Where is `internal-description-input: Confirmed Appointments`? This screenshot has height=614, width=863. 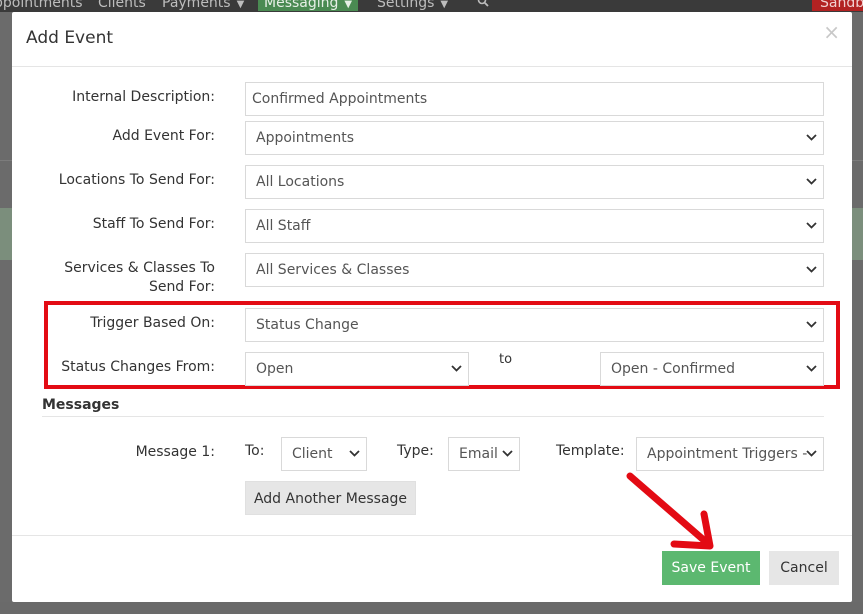 internal-description-input: Confirmed Appointments is located at coordinates (534, 99).